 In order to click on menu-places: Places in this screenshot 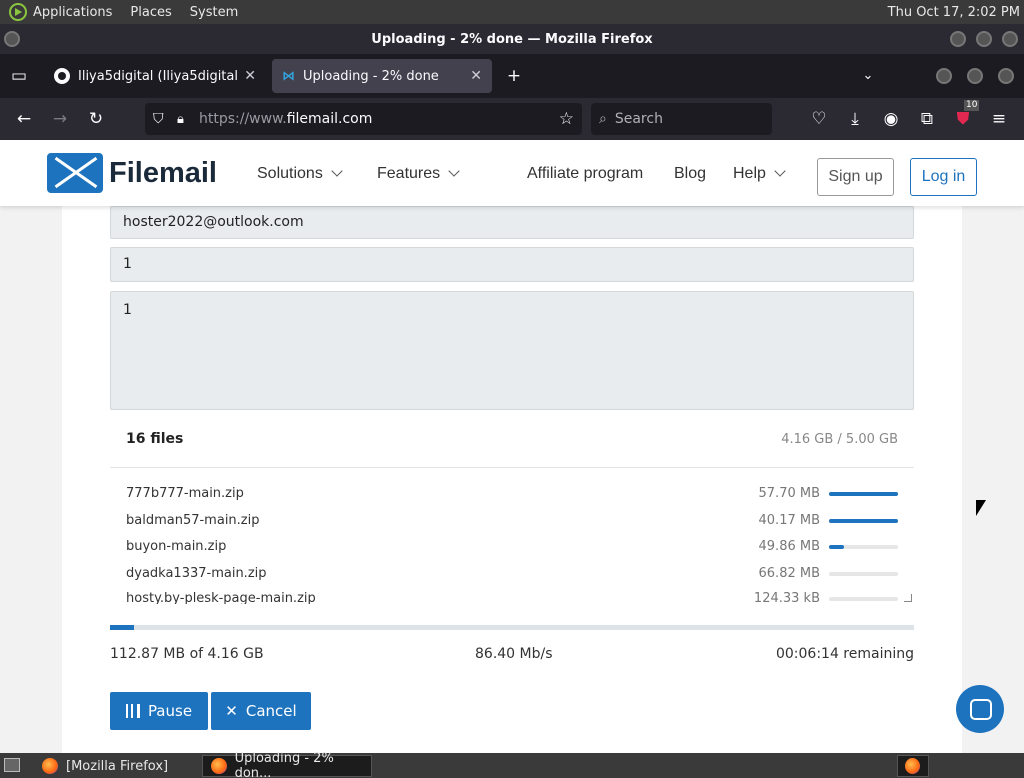, I will do `click(150, 12)`.